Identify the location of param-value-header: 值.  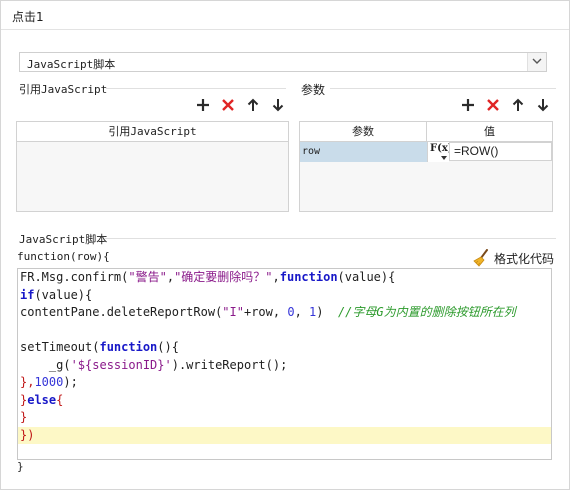
(489, 132).